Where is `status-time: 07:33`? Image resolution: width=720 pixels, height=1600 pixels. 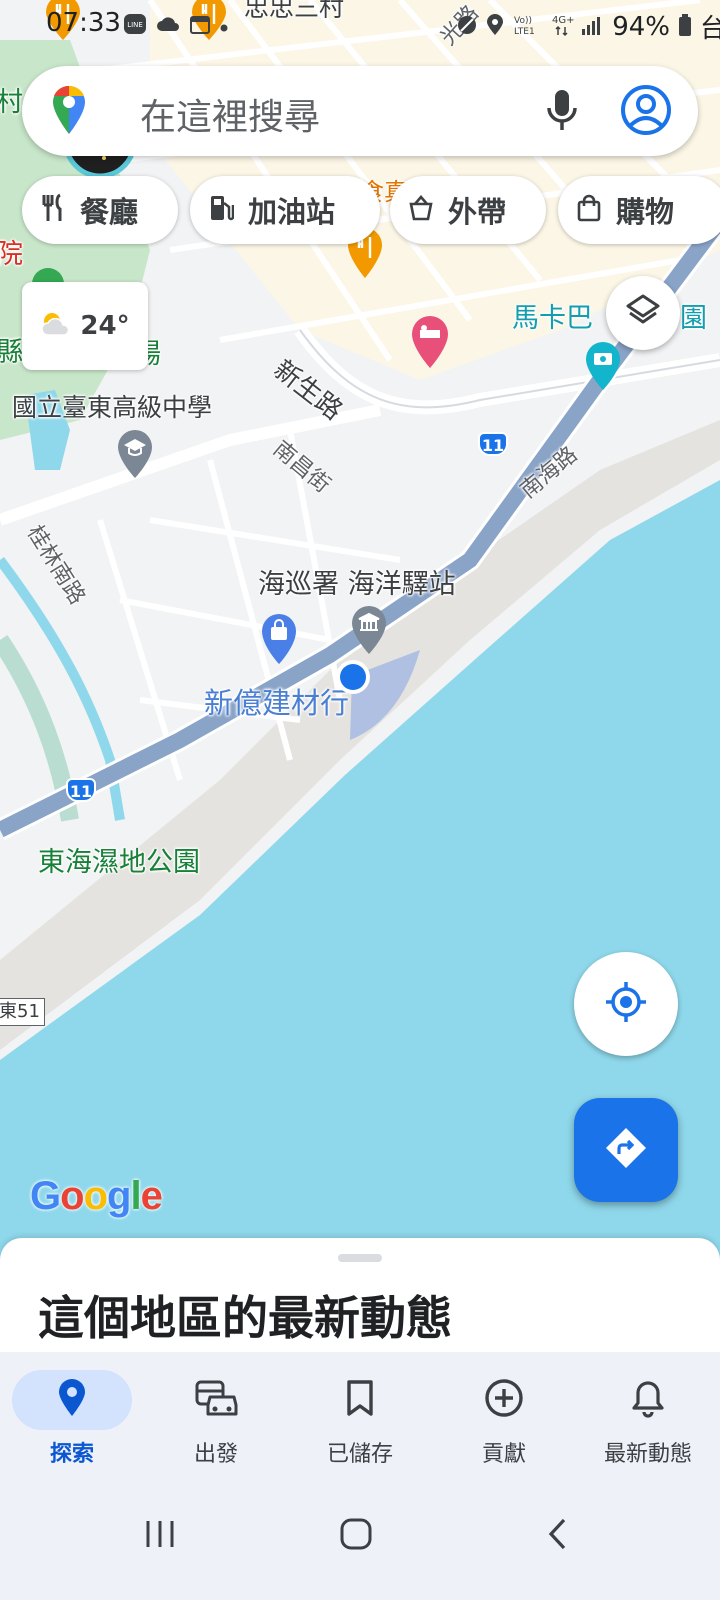 status-time: 07:33 is located at coordinates (83, 23).